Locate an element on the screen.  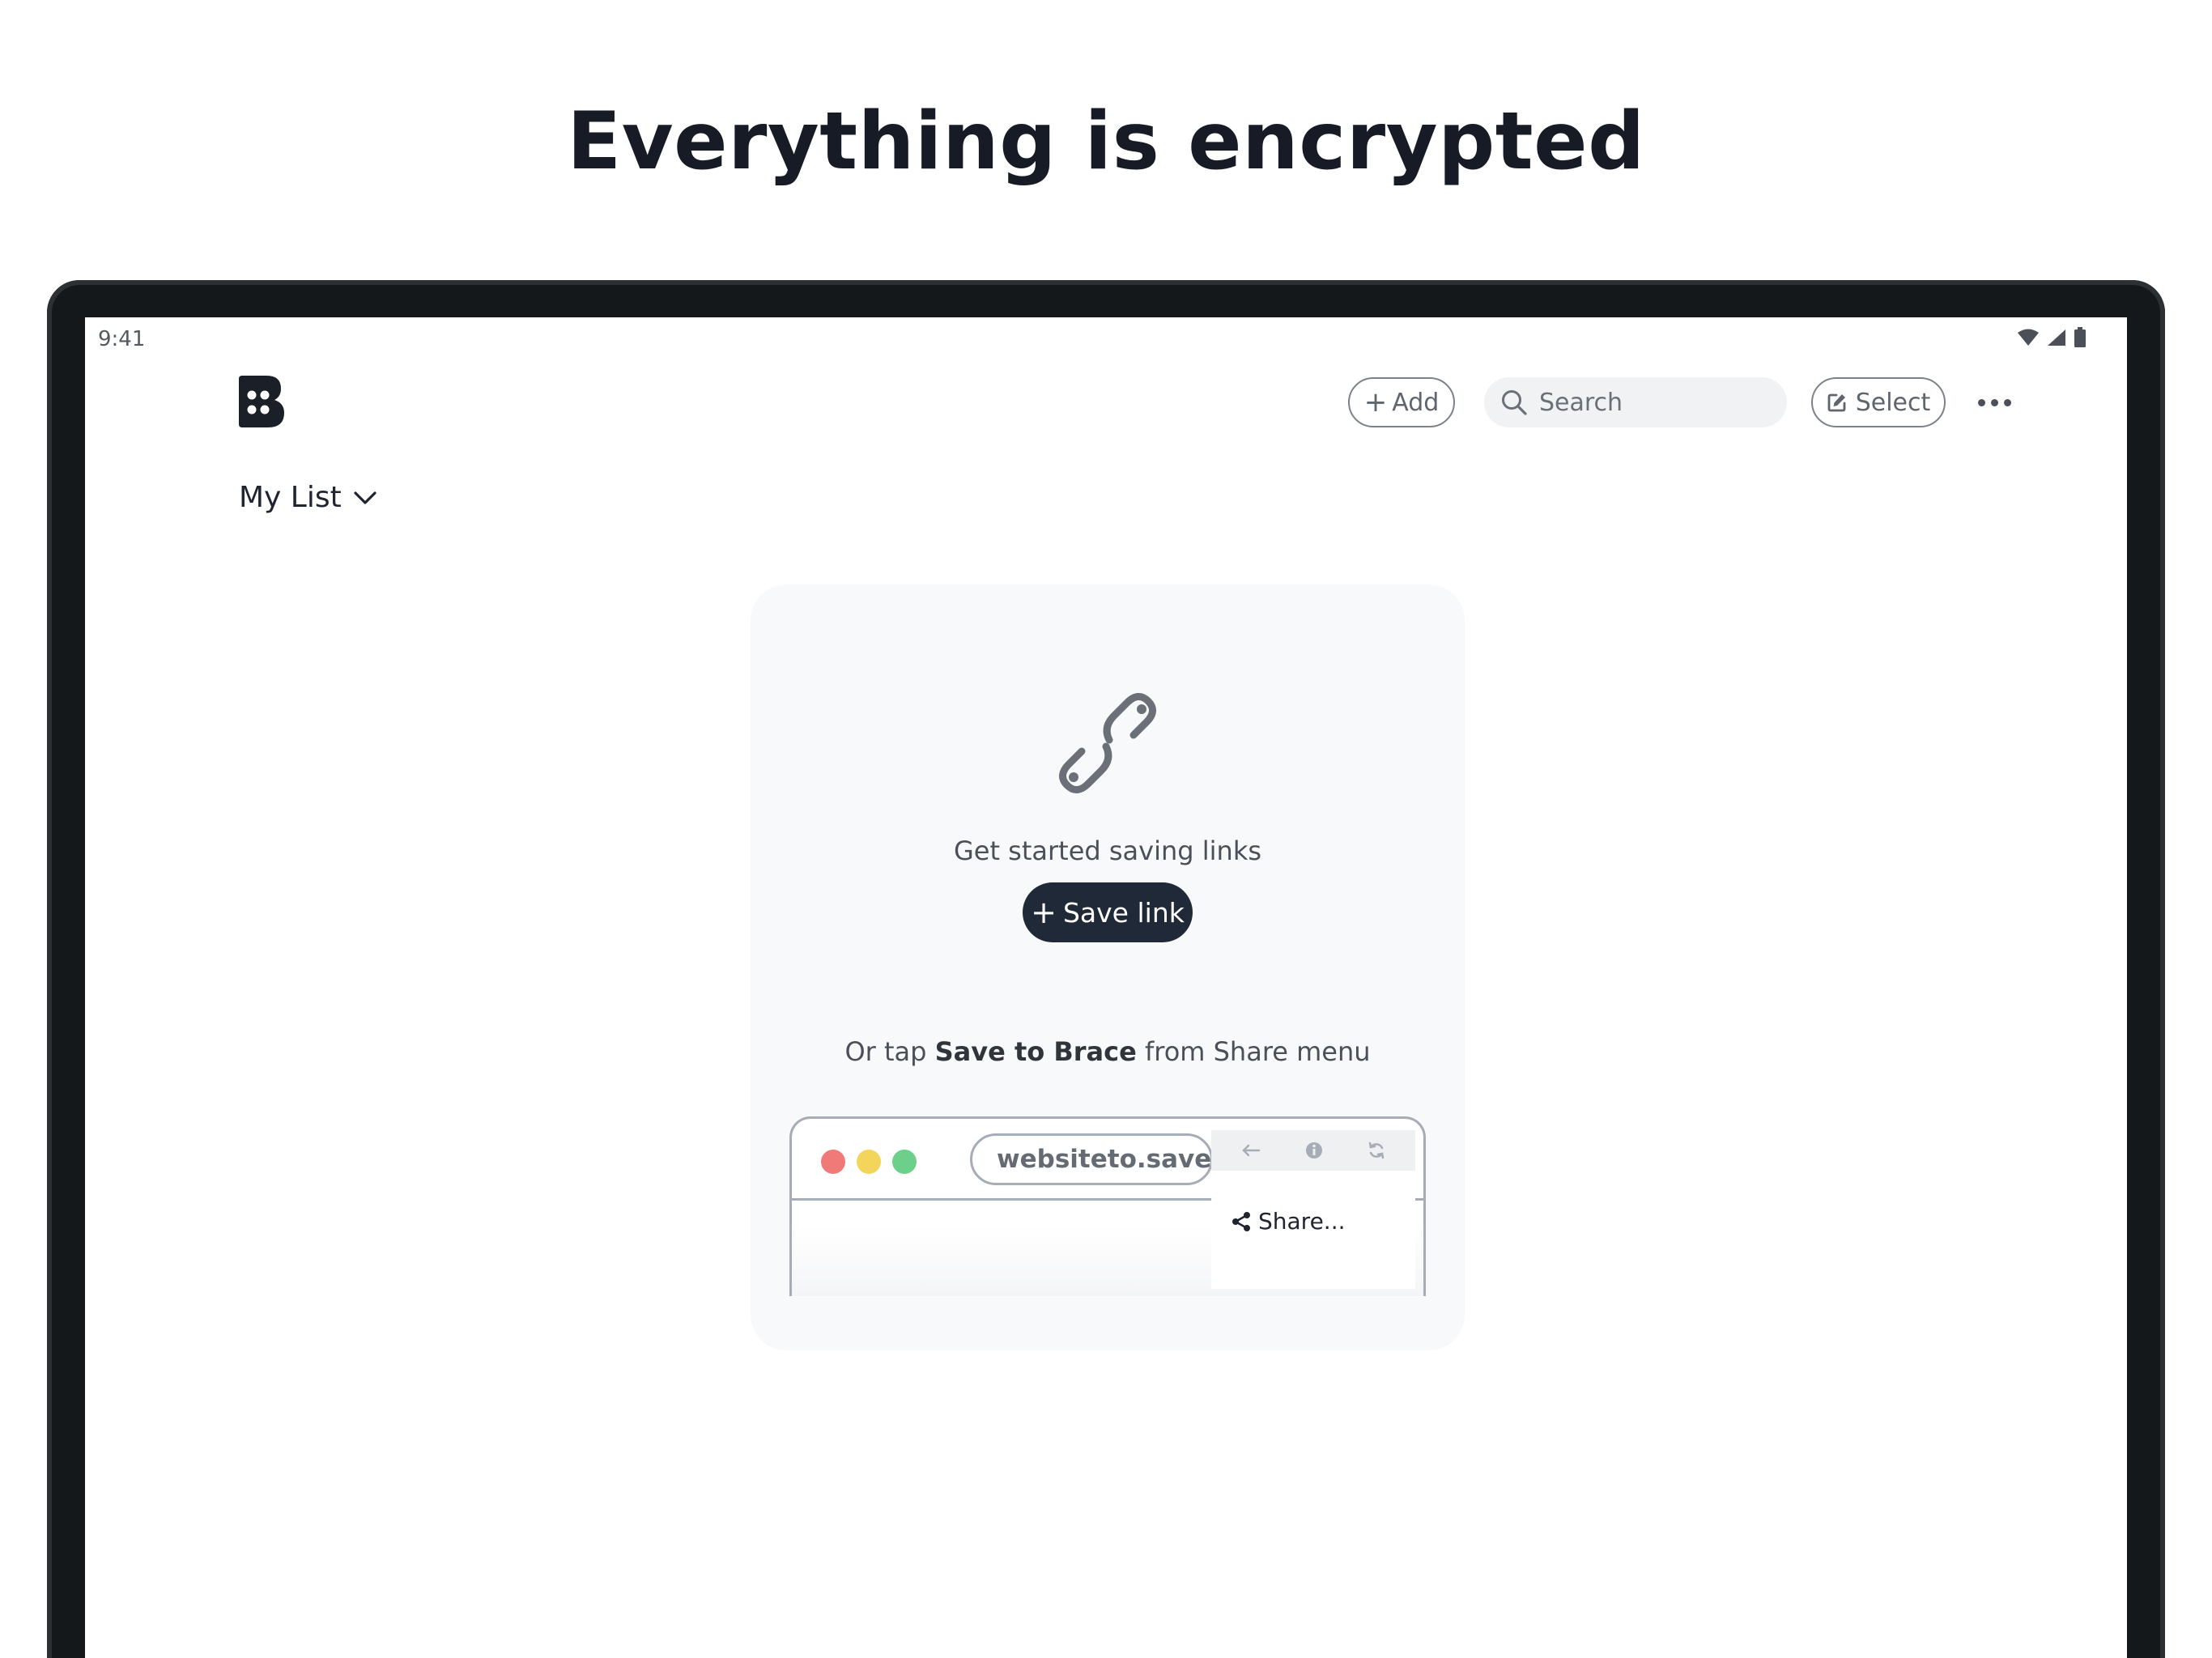
more-options-icon is located at coordinates (1995, 402).